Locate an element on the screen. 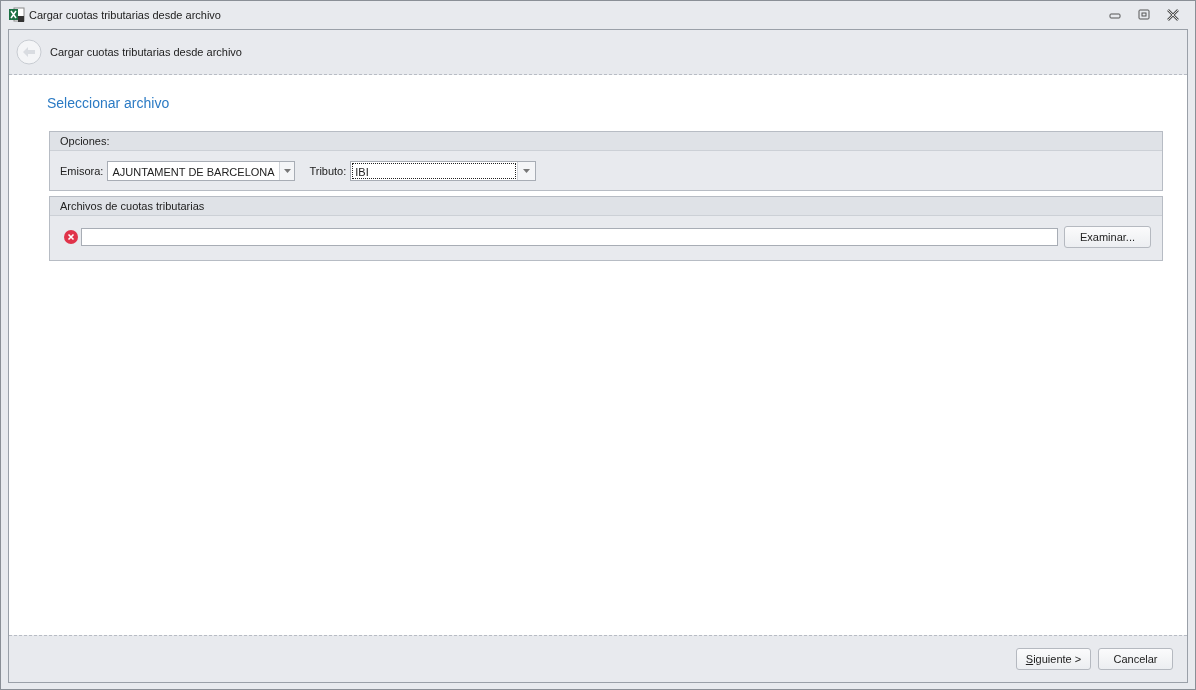  section-title: Seleccionar archivo is located at coordinates (109, 103).